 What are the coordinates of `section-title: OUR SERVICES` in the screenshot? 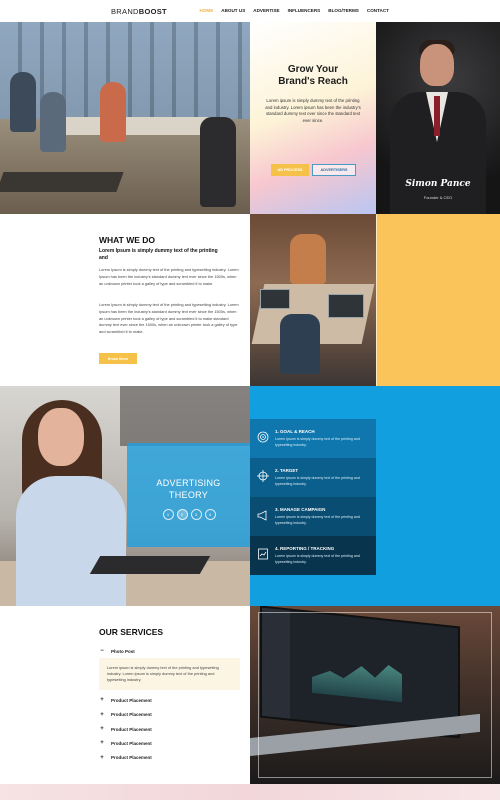 It's located at (131, 632).